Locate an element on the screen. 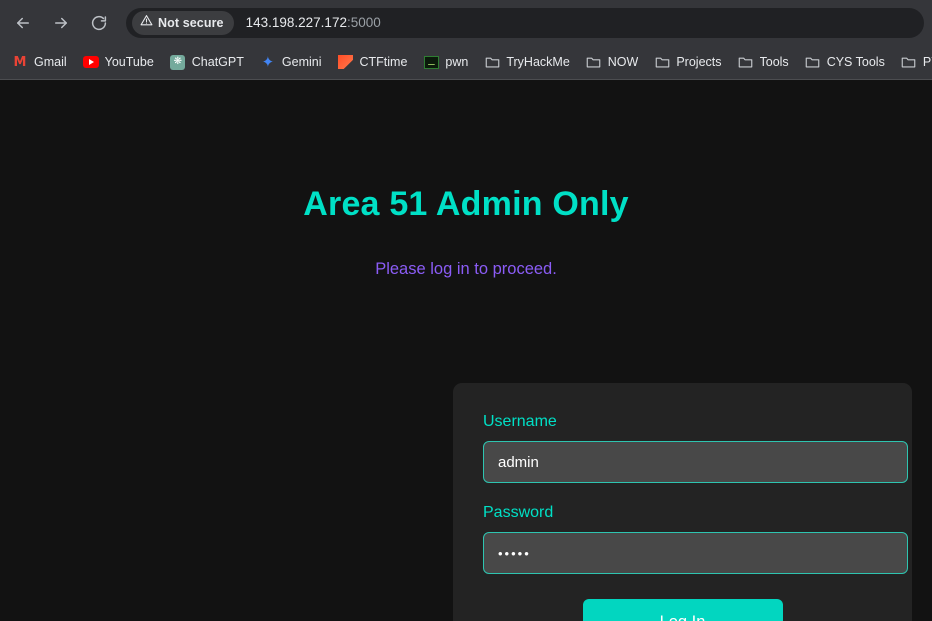 The height and width of the screenshot is (621, 932). bookmark-label: Tools is located at coordinates (774, 62).